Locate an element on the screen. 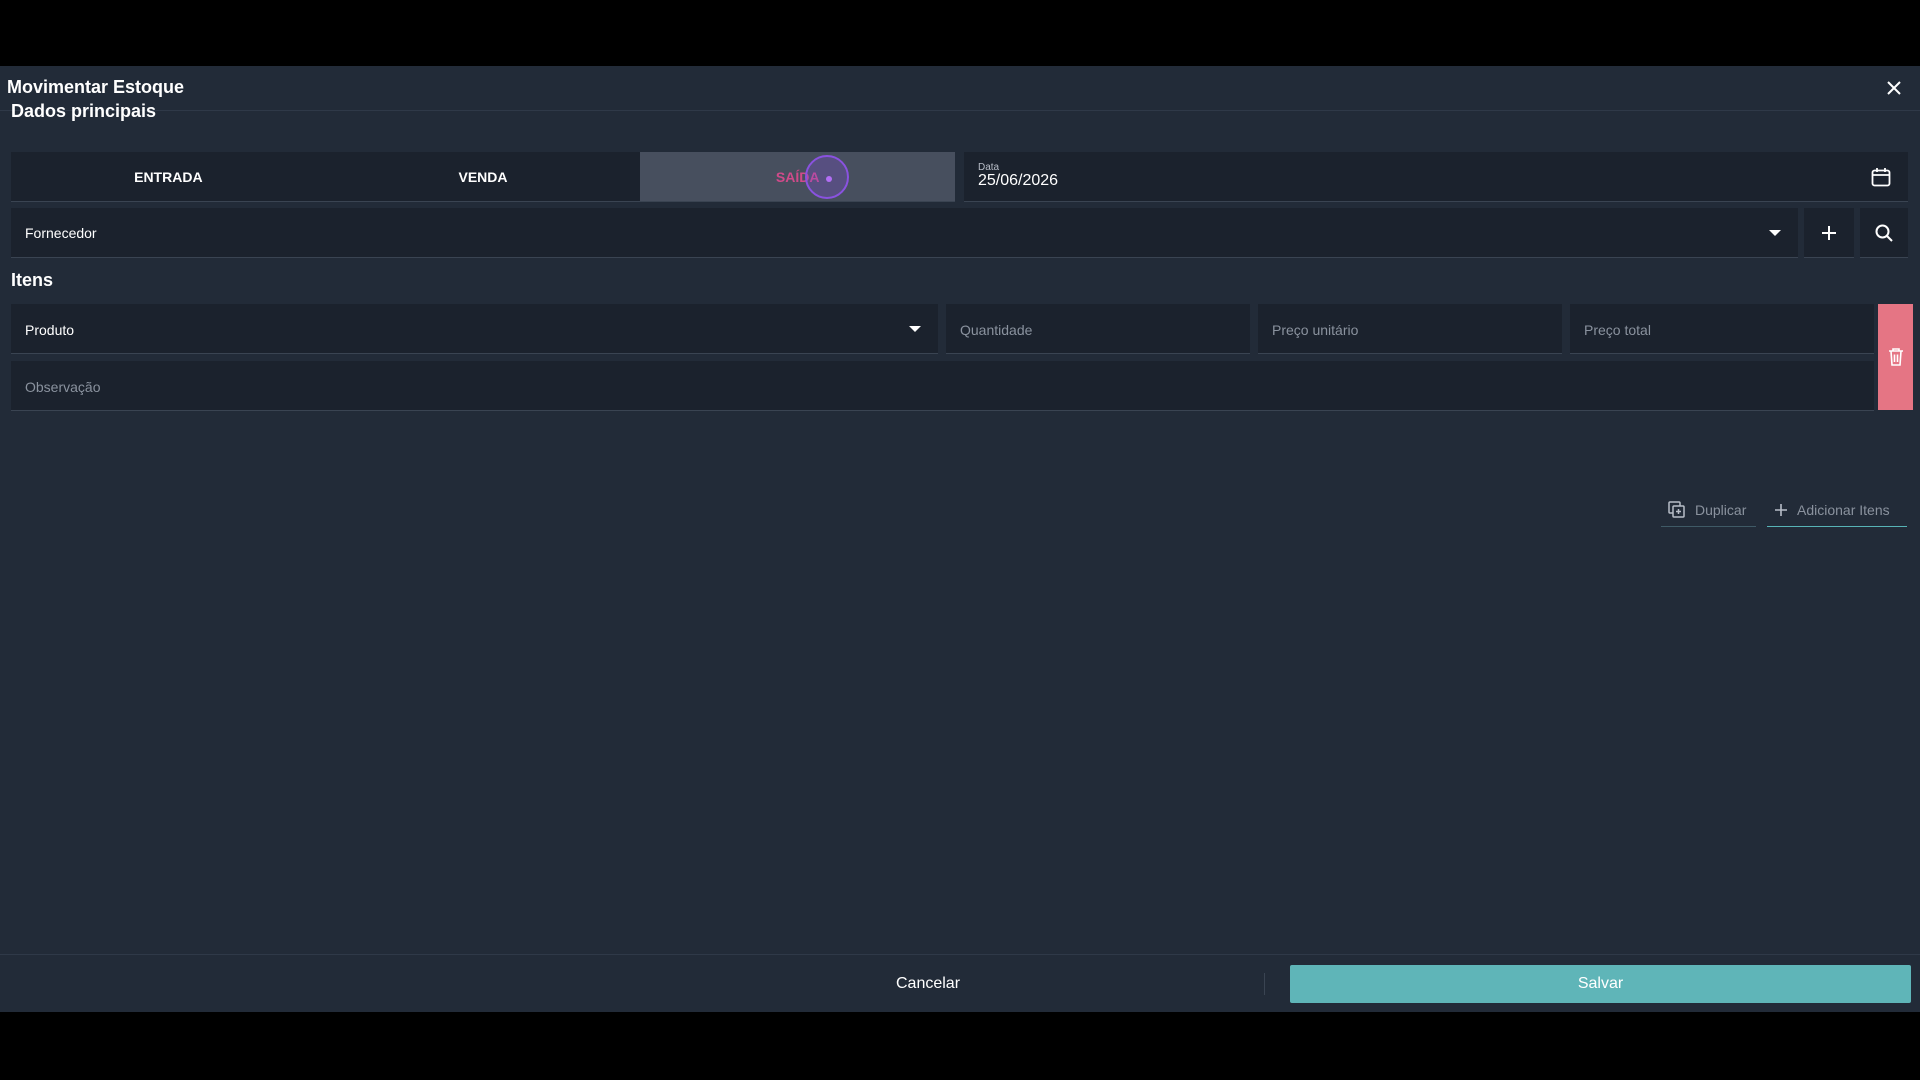 The image size is (1920, 1080). supplier-dropdown-toggle is located at coordinates (1775, 233).